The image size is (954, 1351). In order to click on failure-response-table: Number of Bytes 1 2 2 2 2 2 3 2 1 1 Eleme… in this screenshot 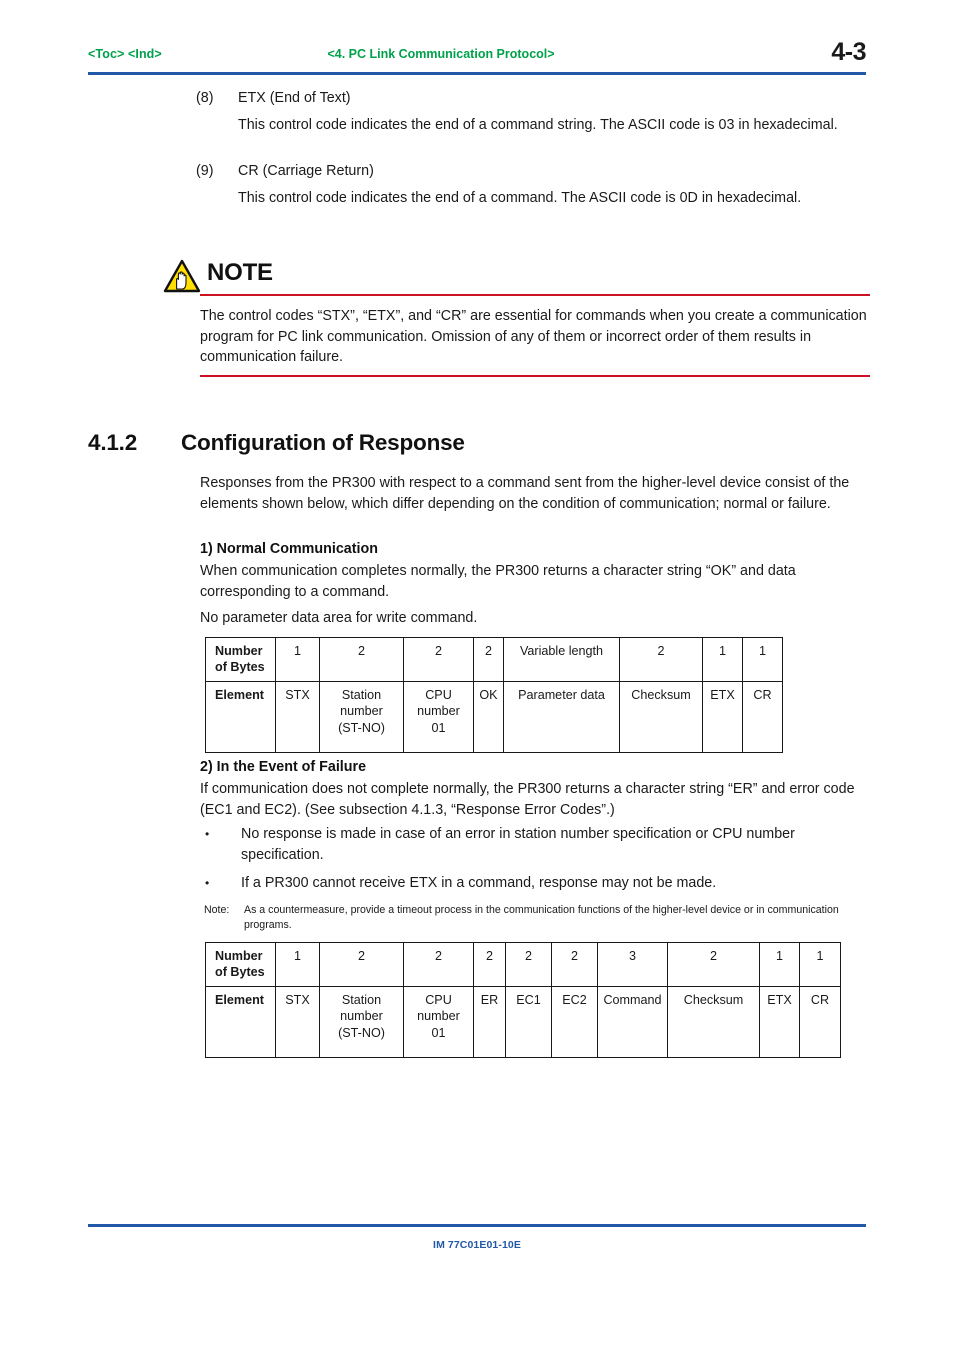, I will do `click(523, 1000)`.